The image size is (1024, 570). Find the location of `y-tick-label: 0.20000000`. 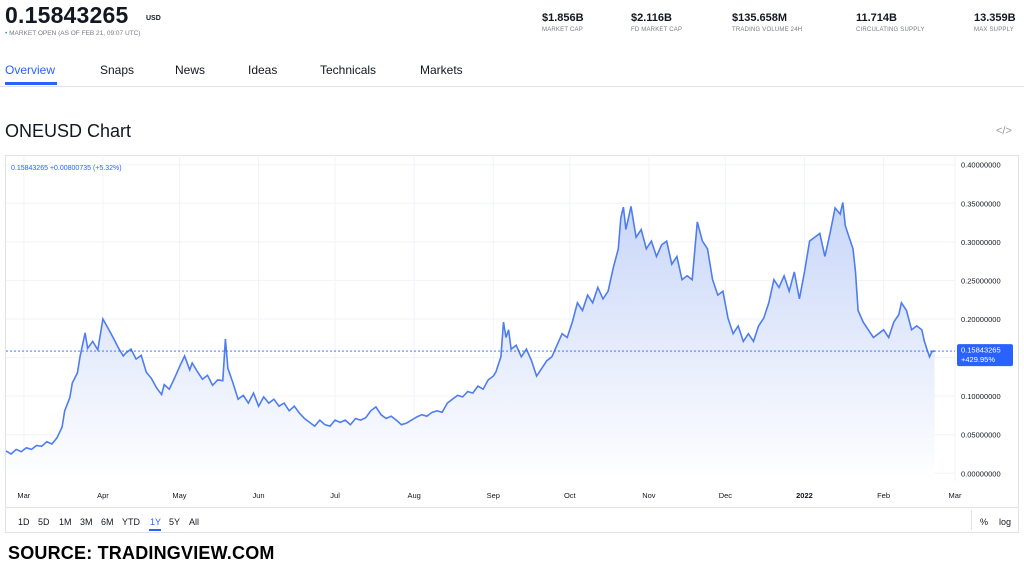

y-tick-label: 0.20000000 is located at coordinates (981, 319).